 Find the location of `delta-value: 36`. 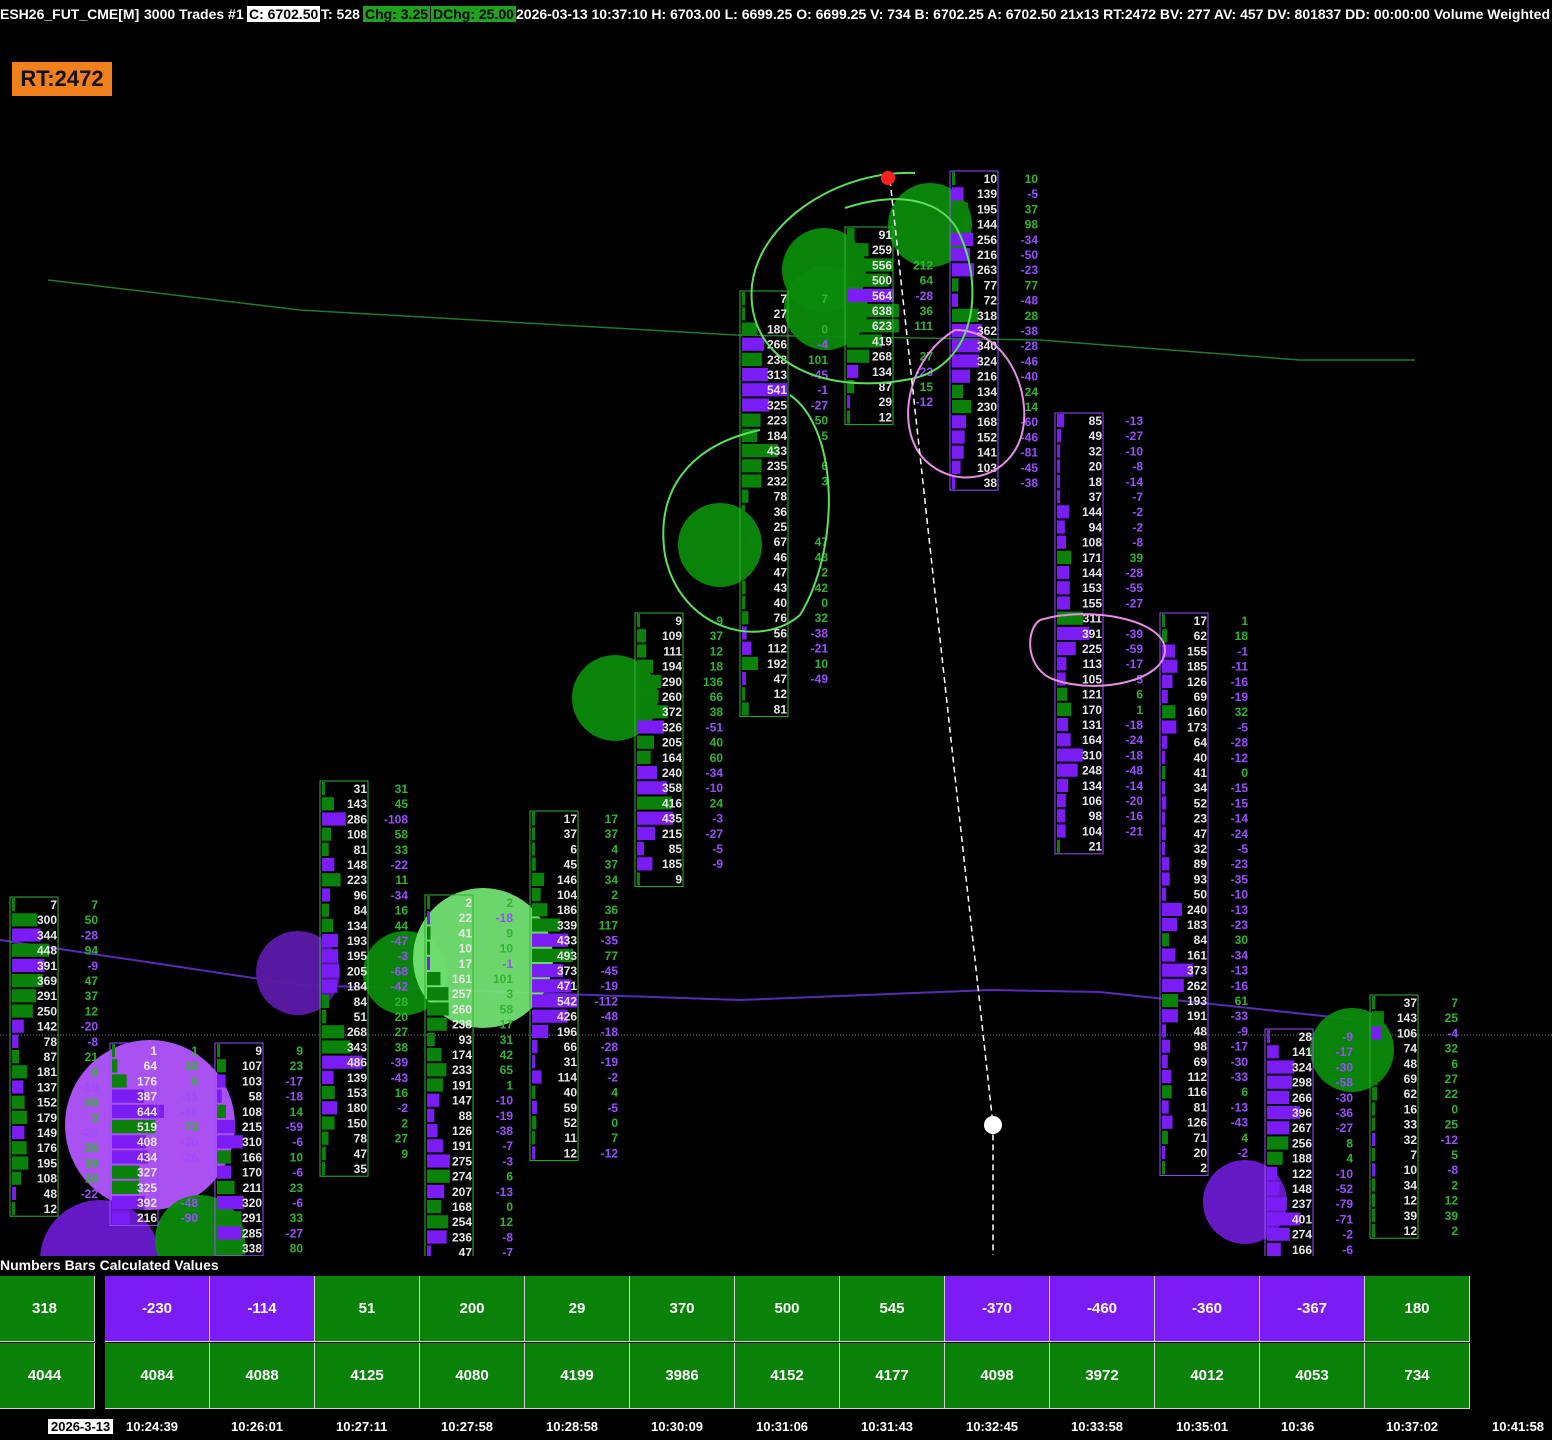

delta-value: 36 is located at coordinates (612, 910).